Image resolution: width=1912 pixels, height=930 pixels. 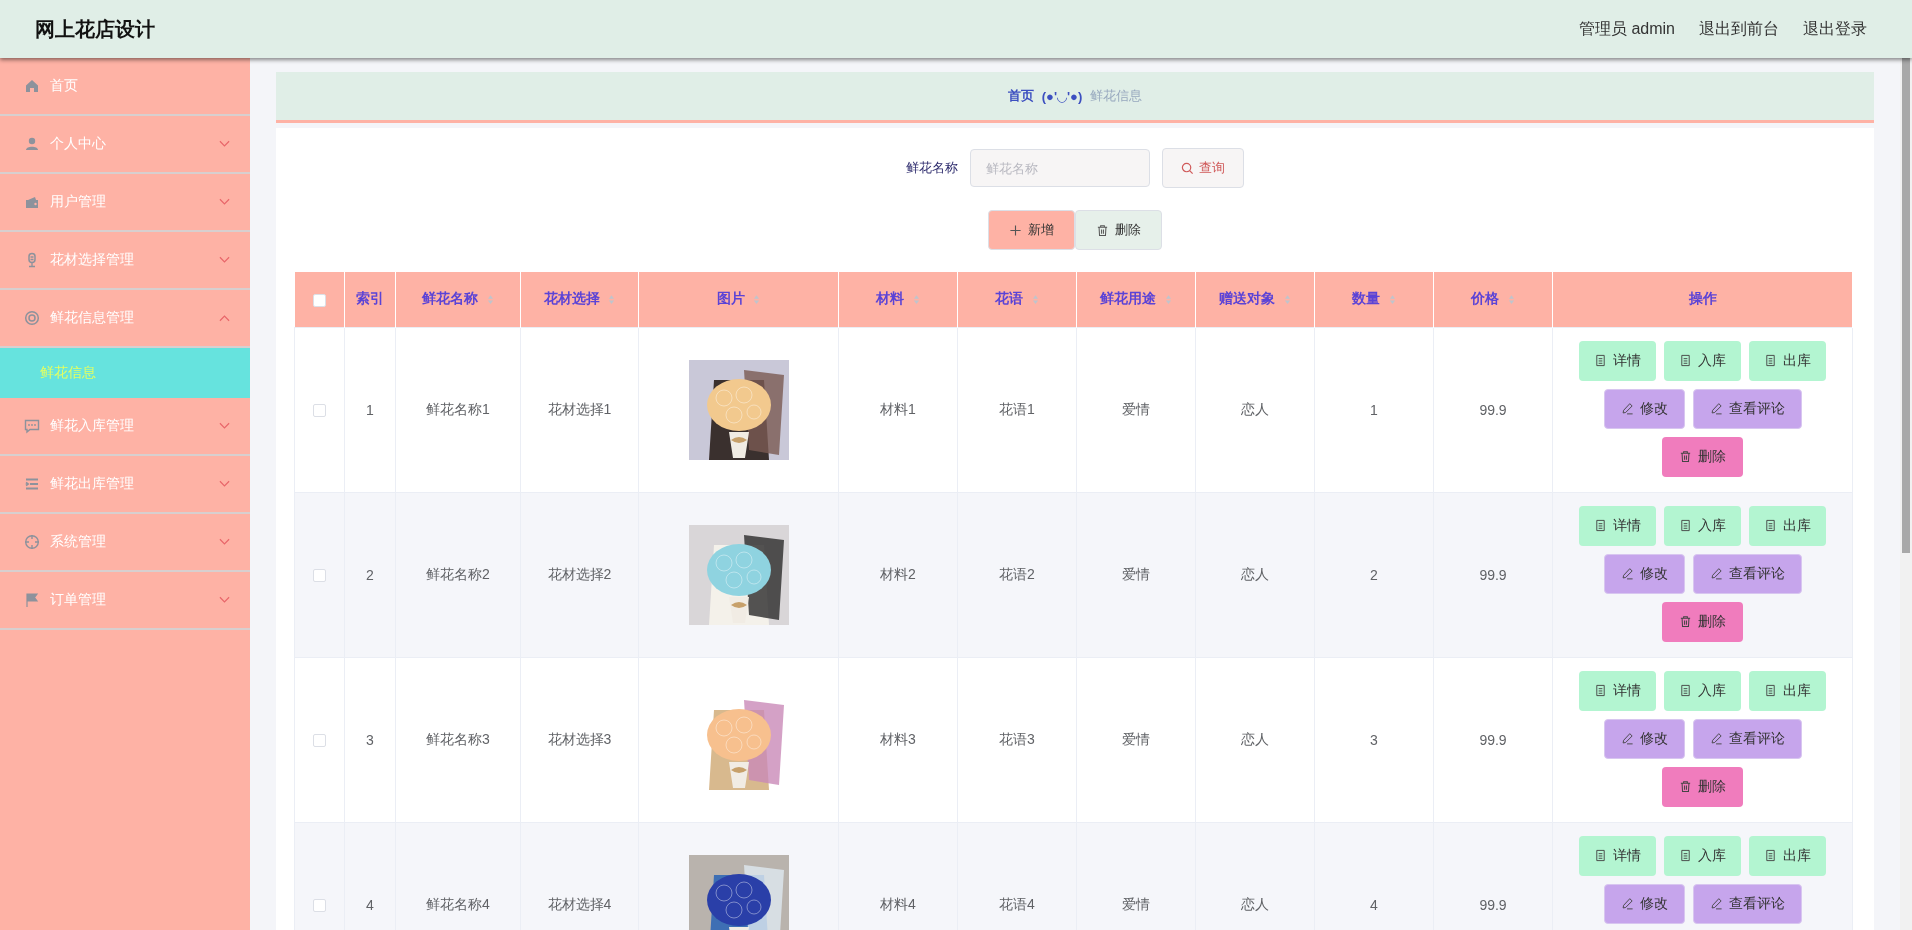 I want to click on add-button: 新增, so click(x=1031, y=230).